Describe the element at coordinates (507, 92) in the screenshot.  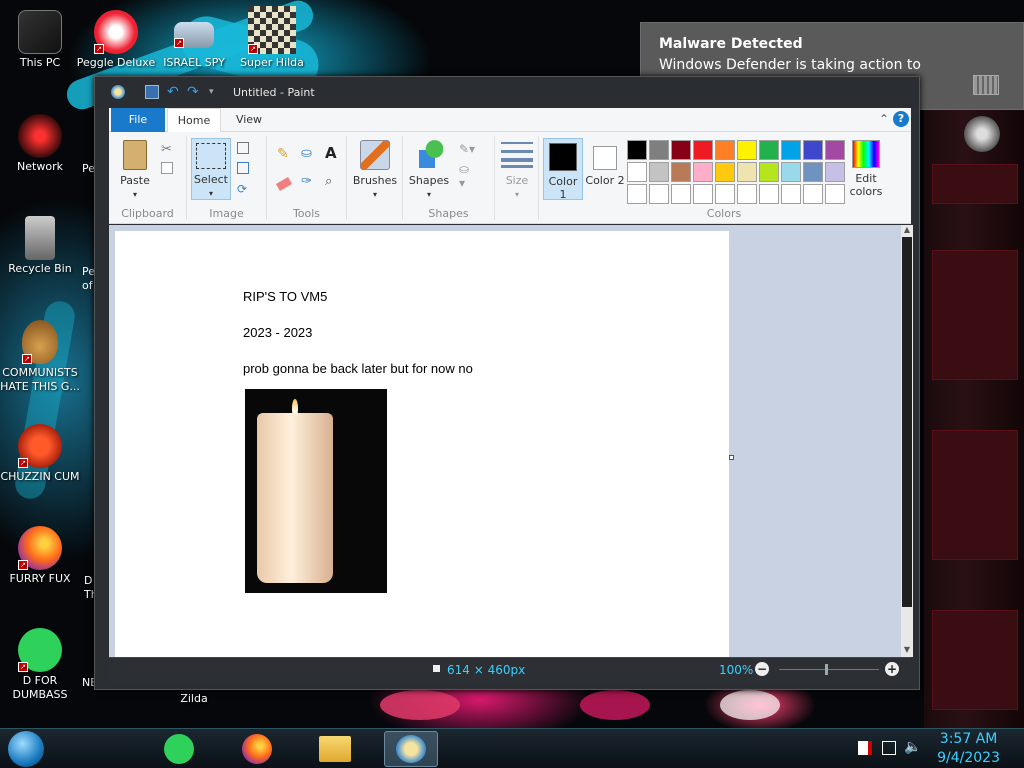
I see `title-bar: ↶ ↷ ▾ Untitled - Paint` at that location.